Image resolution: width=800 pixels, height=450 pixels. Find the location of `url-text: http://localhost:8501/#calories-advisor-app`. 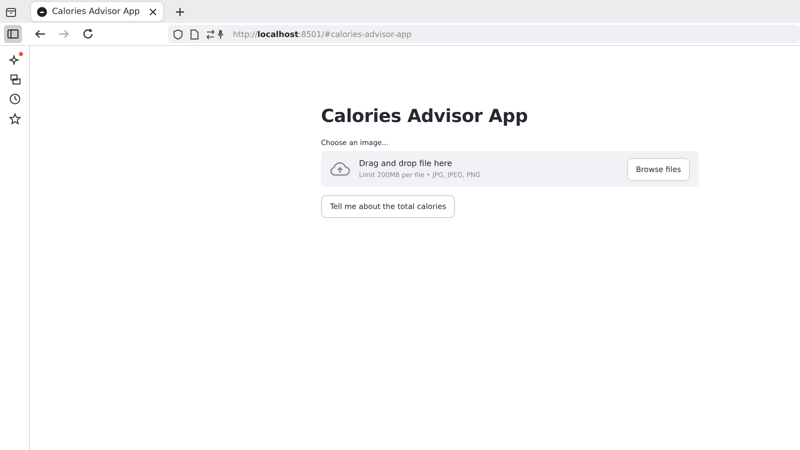

url-text: http://localhost:8501/#calories-advisor-app is located at coordinates (322, 34).